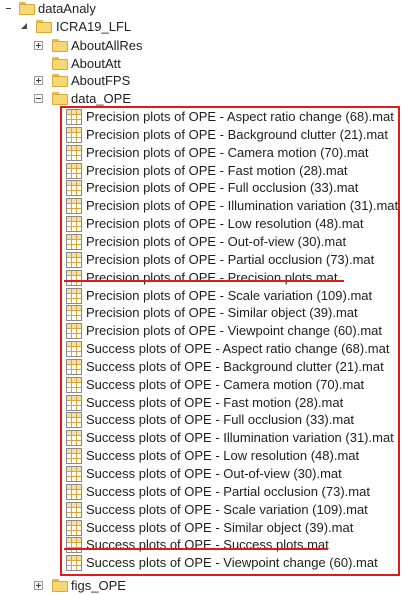 The width and height of the screenshot is (403, 595). I want to click on tree-node-data-ope: data_OPE, so click(80, 99).